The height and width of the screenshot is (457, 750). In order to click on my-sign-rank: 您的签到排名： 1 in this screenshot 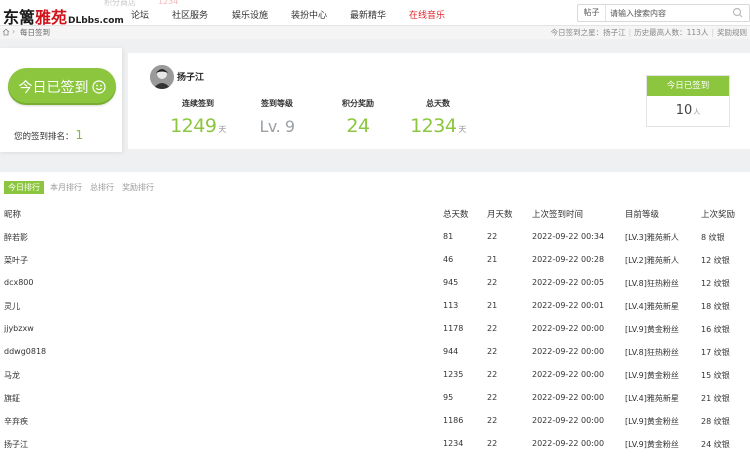, I will do `click(48, 135)`.